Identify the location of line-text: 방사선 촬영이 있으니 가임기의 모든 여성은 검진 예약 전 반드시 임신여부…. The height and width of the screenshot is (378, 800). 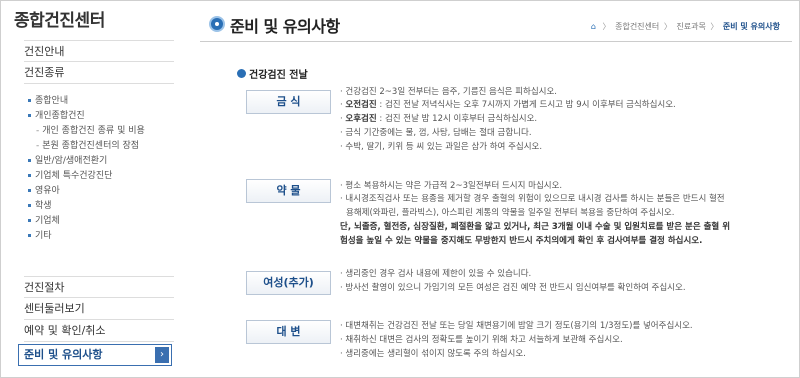
(515, 288).